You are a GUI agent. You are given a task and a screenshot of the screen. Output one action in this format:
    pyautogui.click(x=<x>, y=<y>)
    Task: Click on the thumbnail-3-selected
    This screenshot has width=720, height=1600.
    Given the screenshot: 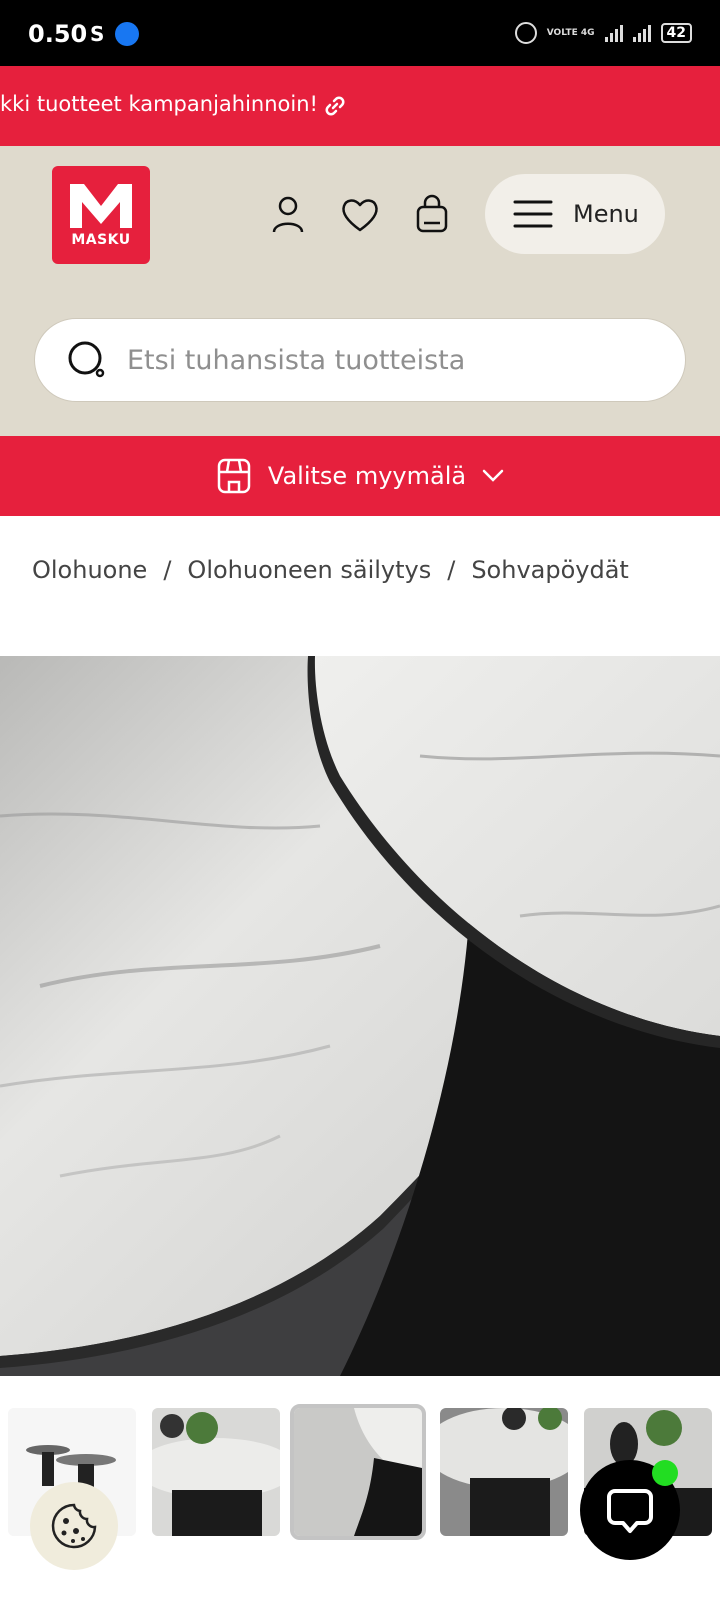 What is the action you would take?
    pyautogui.click(x=358, y=1472)
    